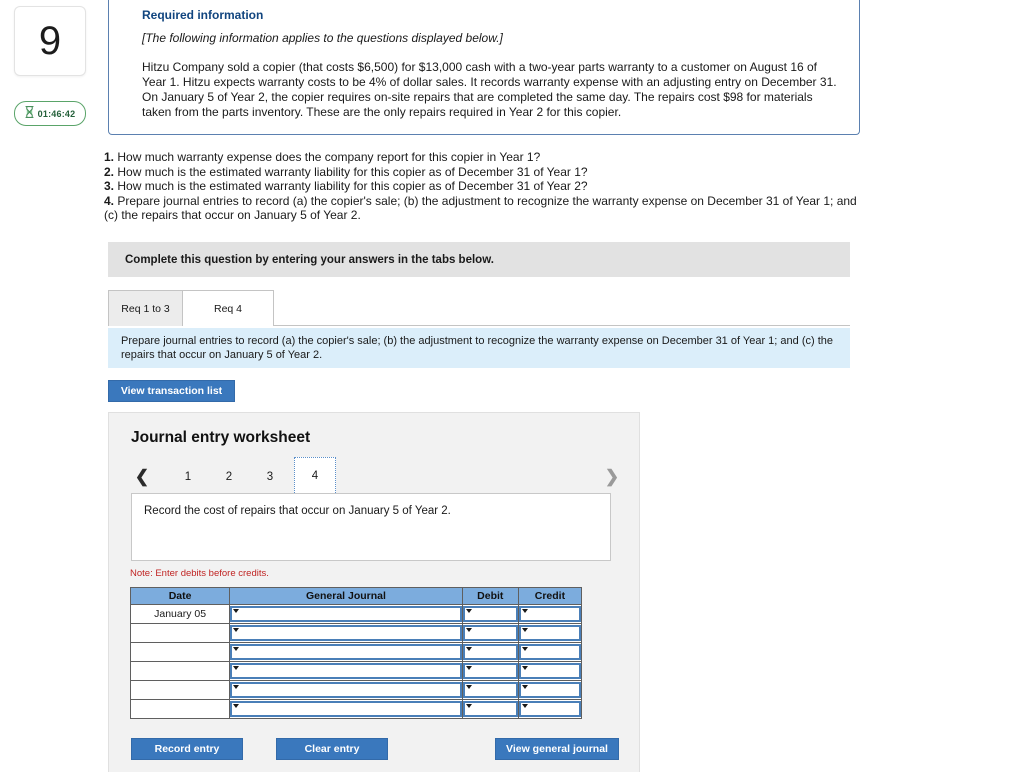  I want to click on tab-req-4: Req 4, so click(228, 308).